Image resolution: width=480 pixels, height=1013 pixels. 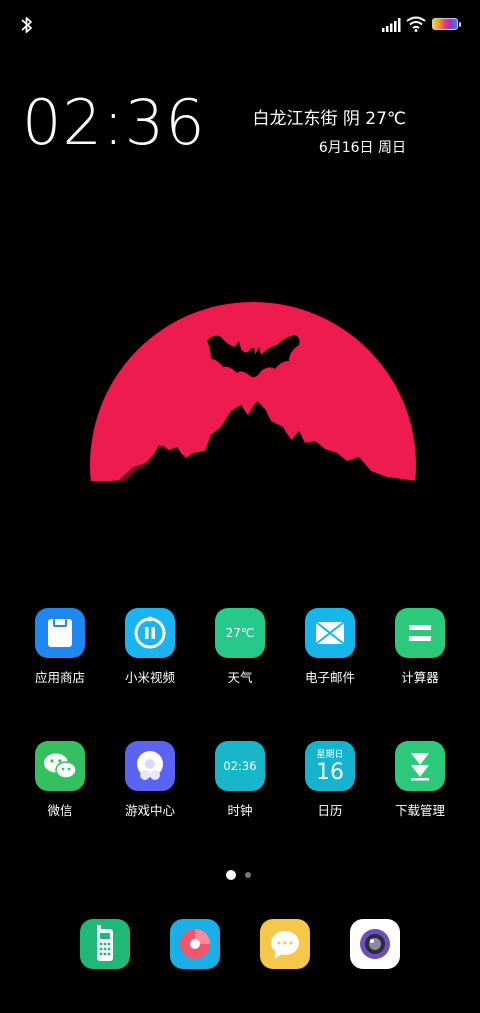 I want to click on app-label: 电子邮件, so click(x=329, y=677).